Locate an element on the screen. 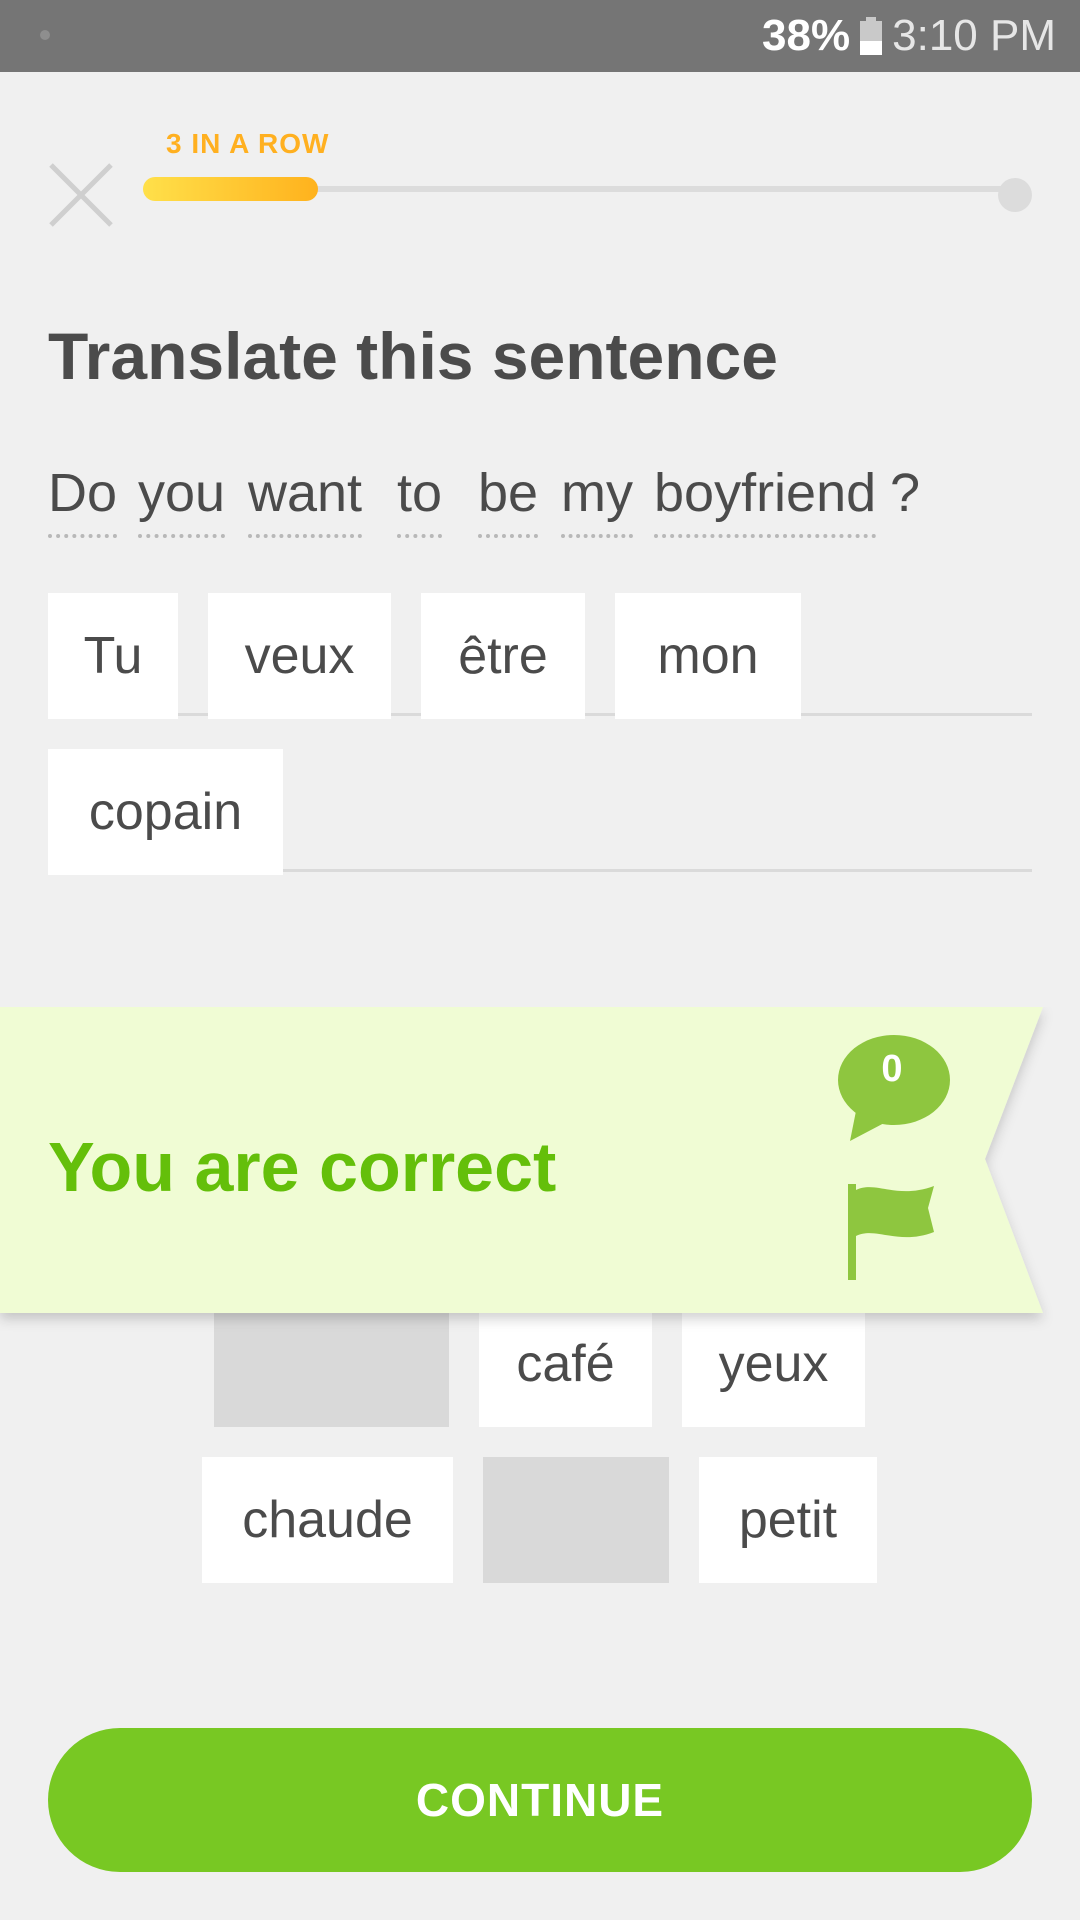 This screenshot has height=1920, width=1080. answer-tile: copain is located at coordinates (165, 812).